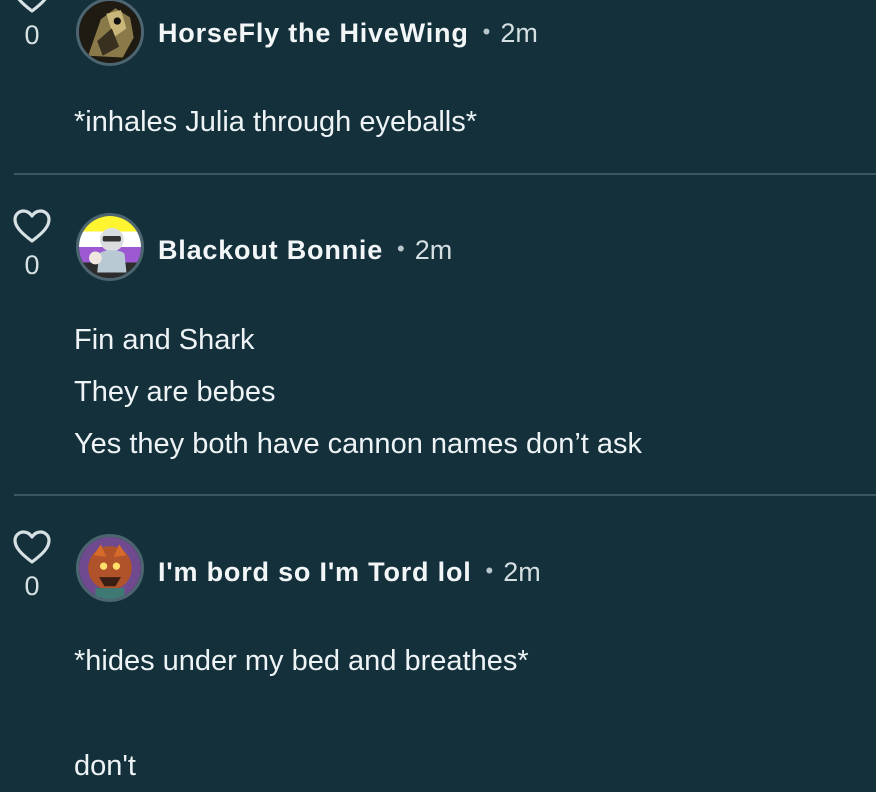  Describe the element at coordinates (315, 572) in the screenshot. I see `author-name: I'm bord so I'm Tord lol` at that location.